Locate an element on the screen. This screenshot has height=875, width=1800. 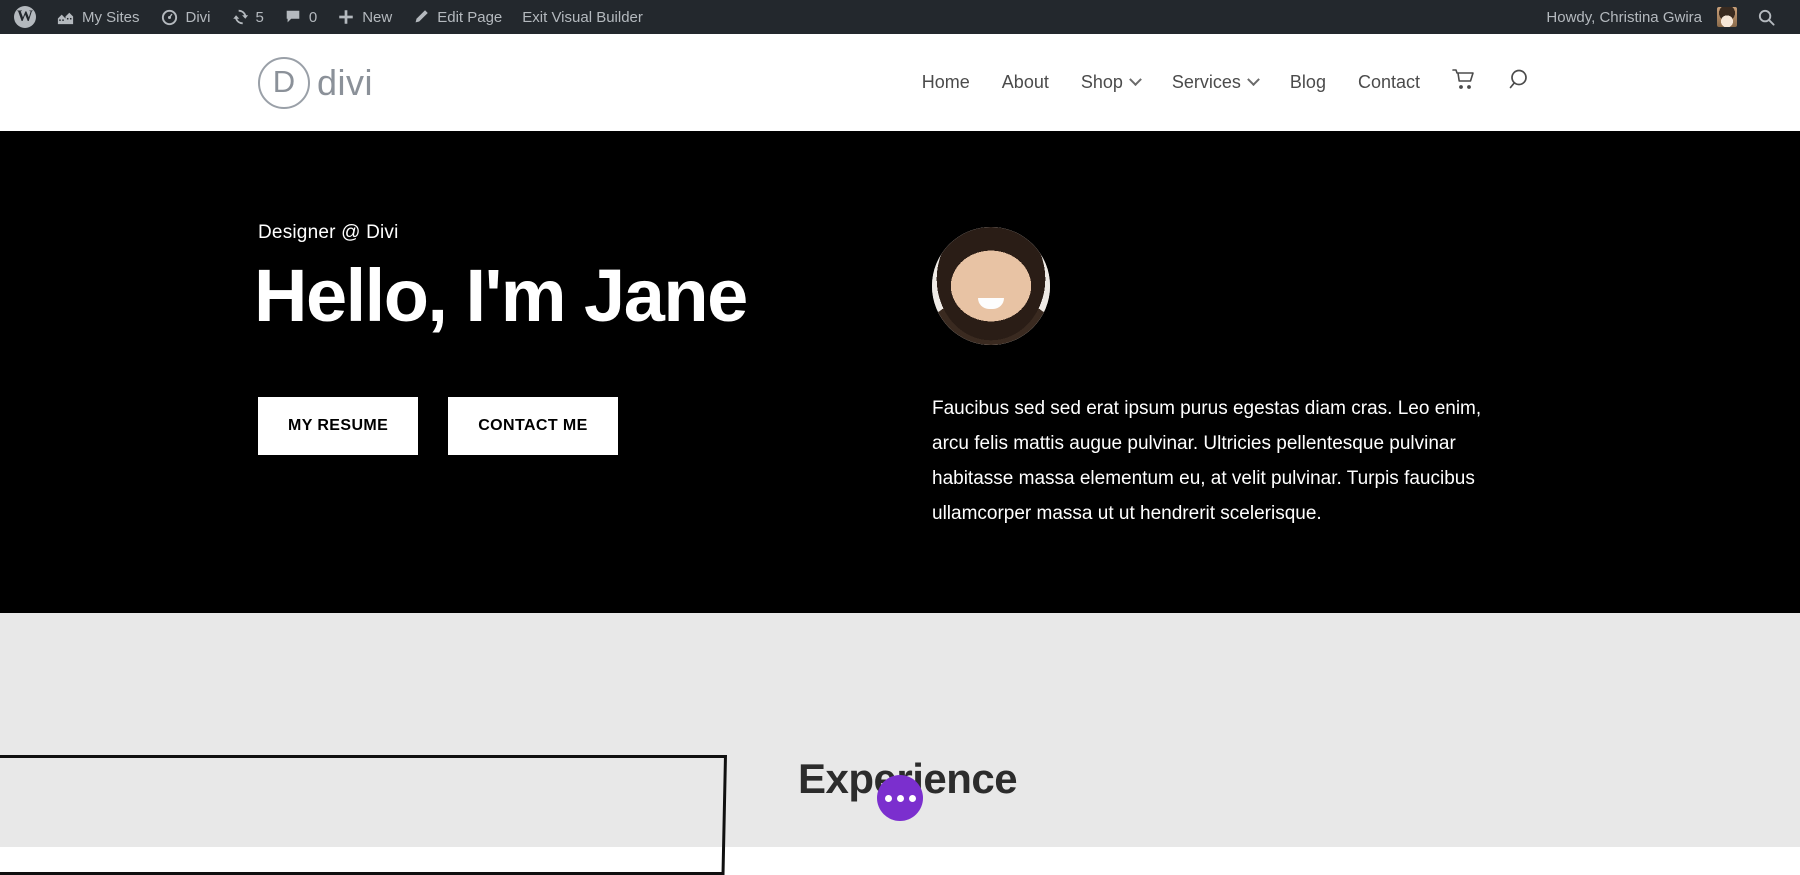
edit-page-menu: Edit Page is located at coordinates (457, 17).